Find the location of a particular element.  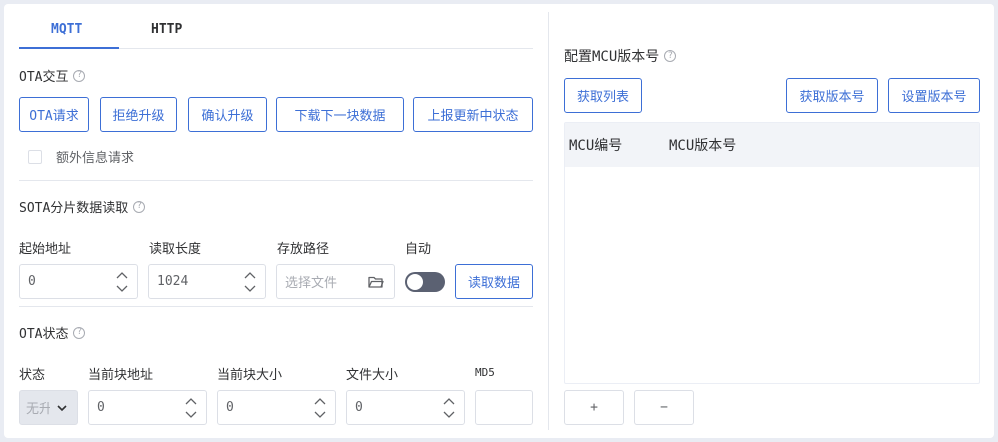

ota-request-button: OTA请求 is located at coordinates (54, 114).